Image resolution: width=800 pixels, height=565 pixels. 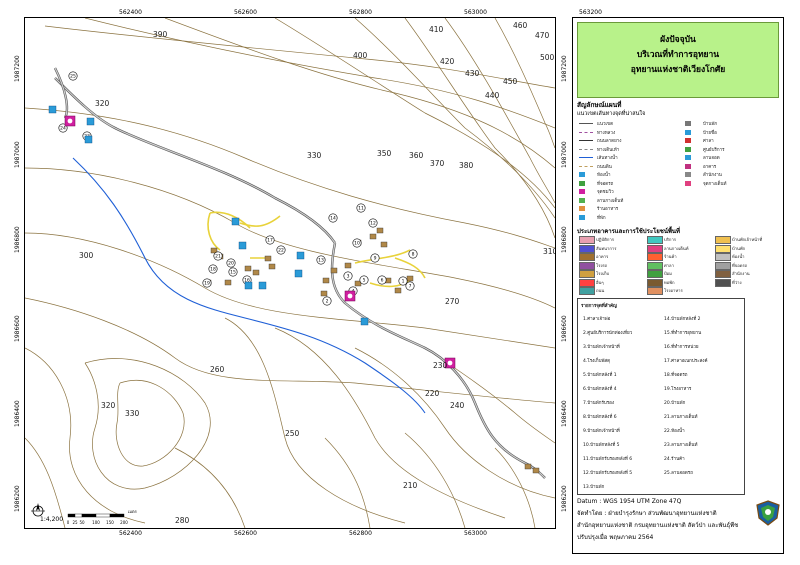 What do you see at coordinates (607, 158) in the screenshot?
I see `legend-label: เส้นทางน้ำ` at bounding box center [607, 158].